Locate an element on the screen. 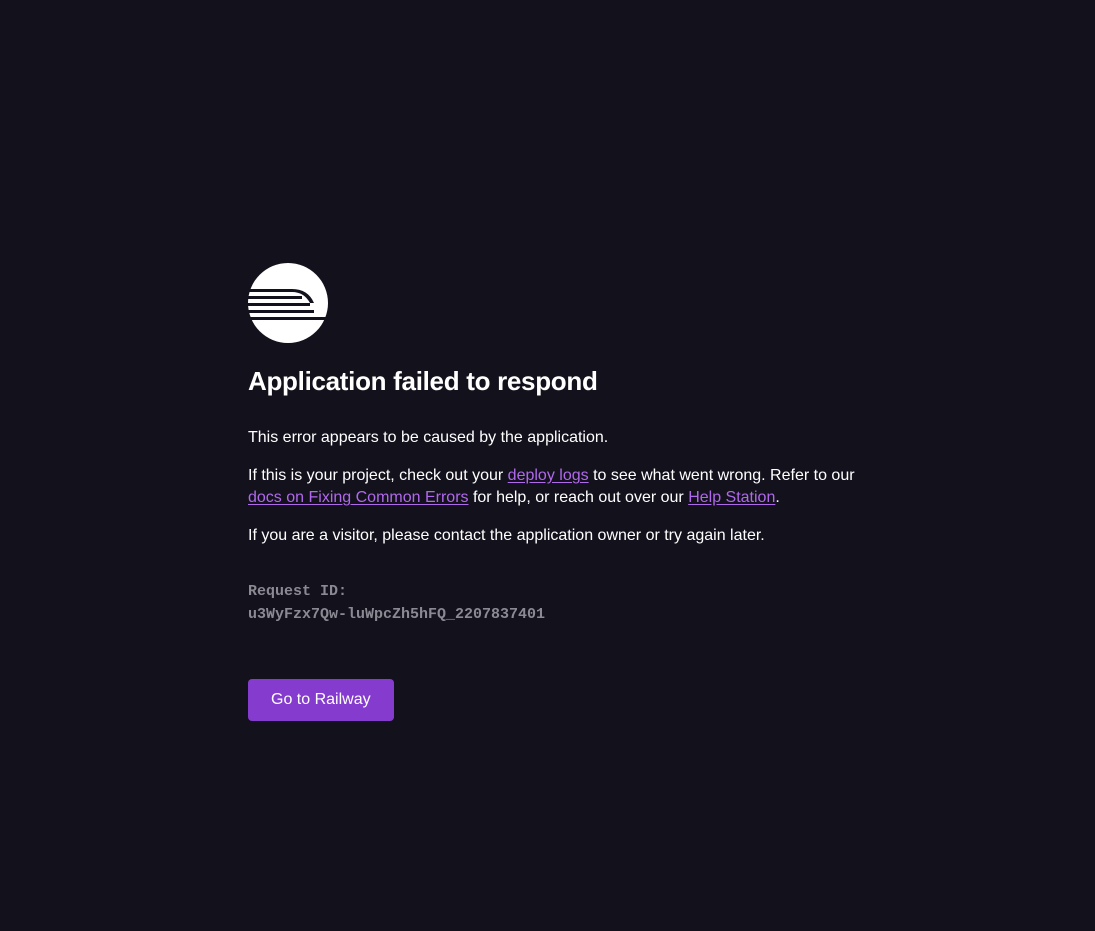  docs-fixing-errors-link: docs on Fixing Common Errors is located at coordinates (358, 497).